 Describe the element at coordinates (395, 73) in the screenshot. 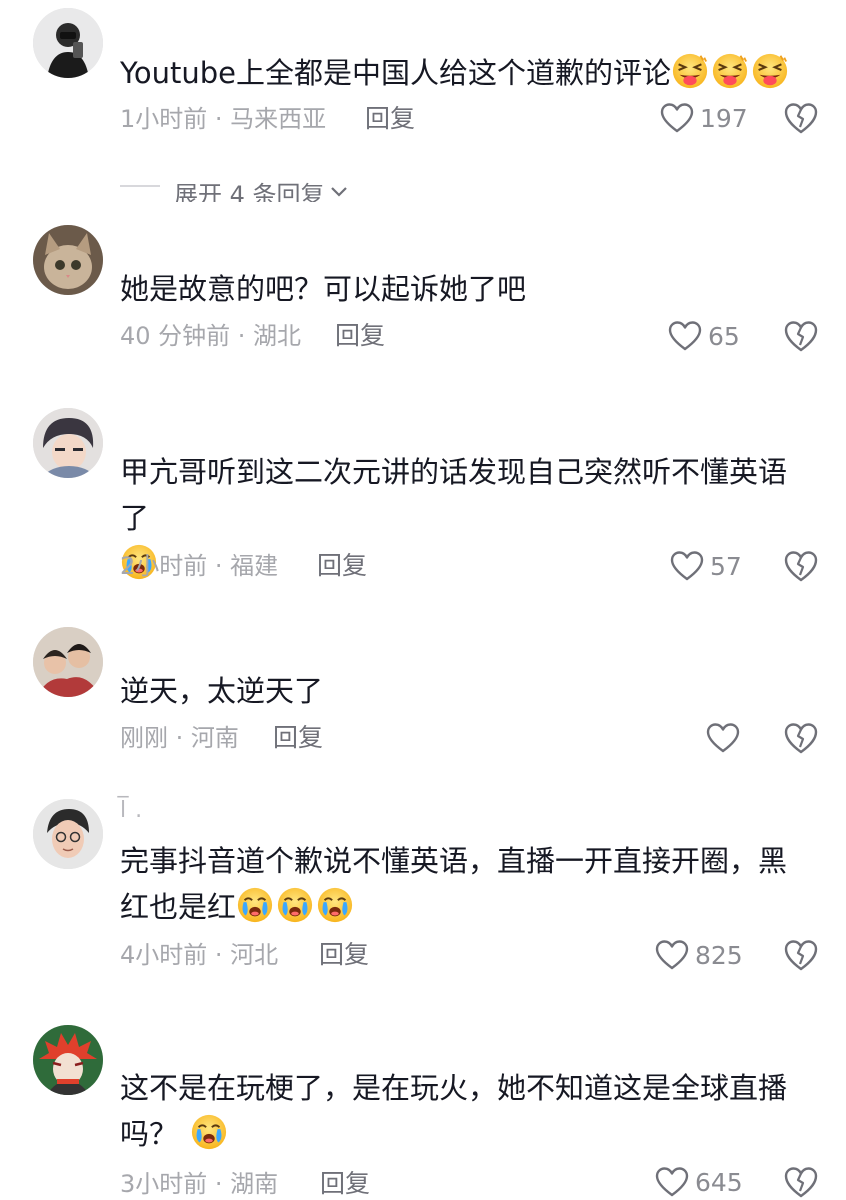

I see `comment-body: Youtube上全都是中国人给这个道歉的评论` at that location.